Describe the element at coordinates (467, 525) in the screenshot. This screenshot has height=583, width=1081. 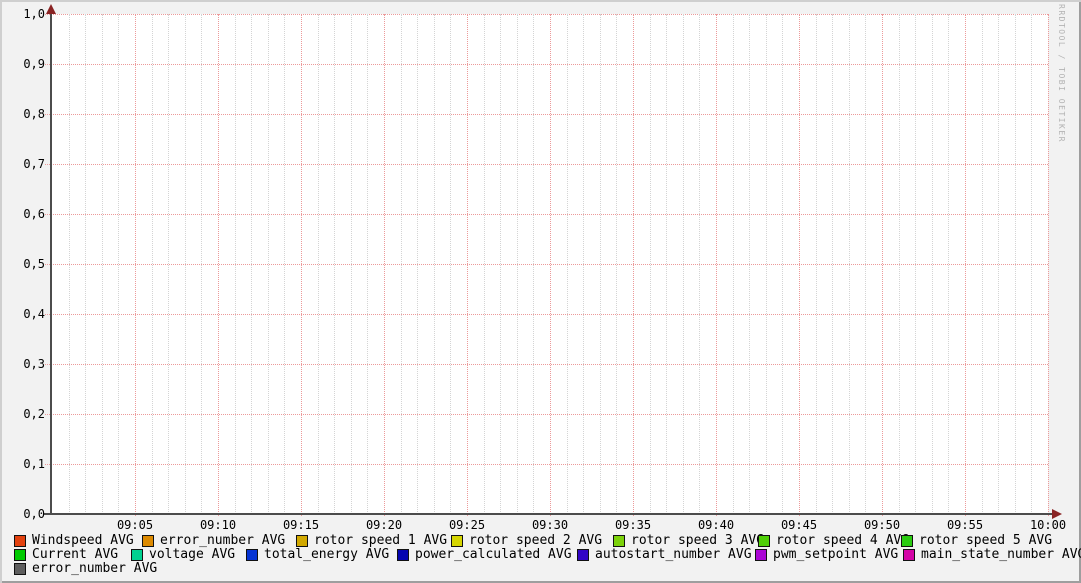
I see `x-tick-label: 09:25` at that location.